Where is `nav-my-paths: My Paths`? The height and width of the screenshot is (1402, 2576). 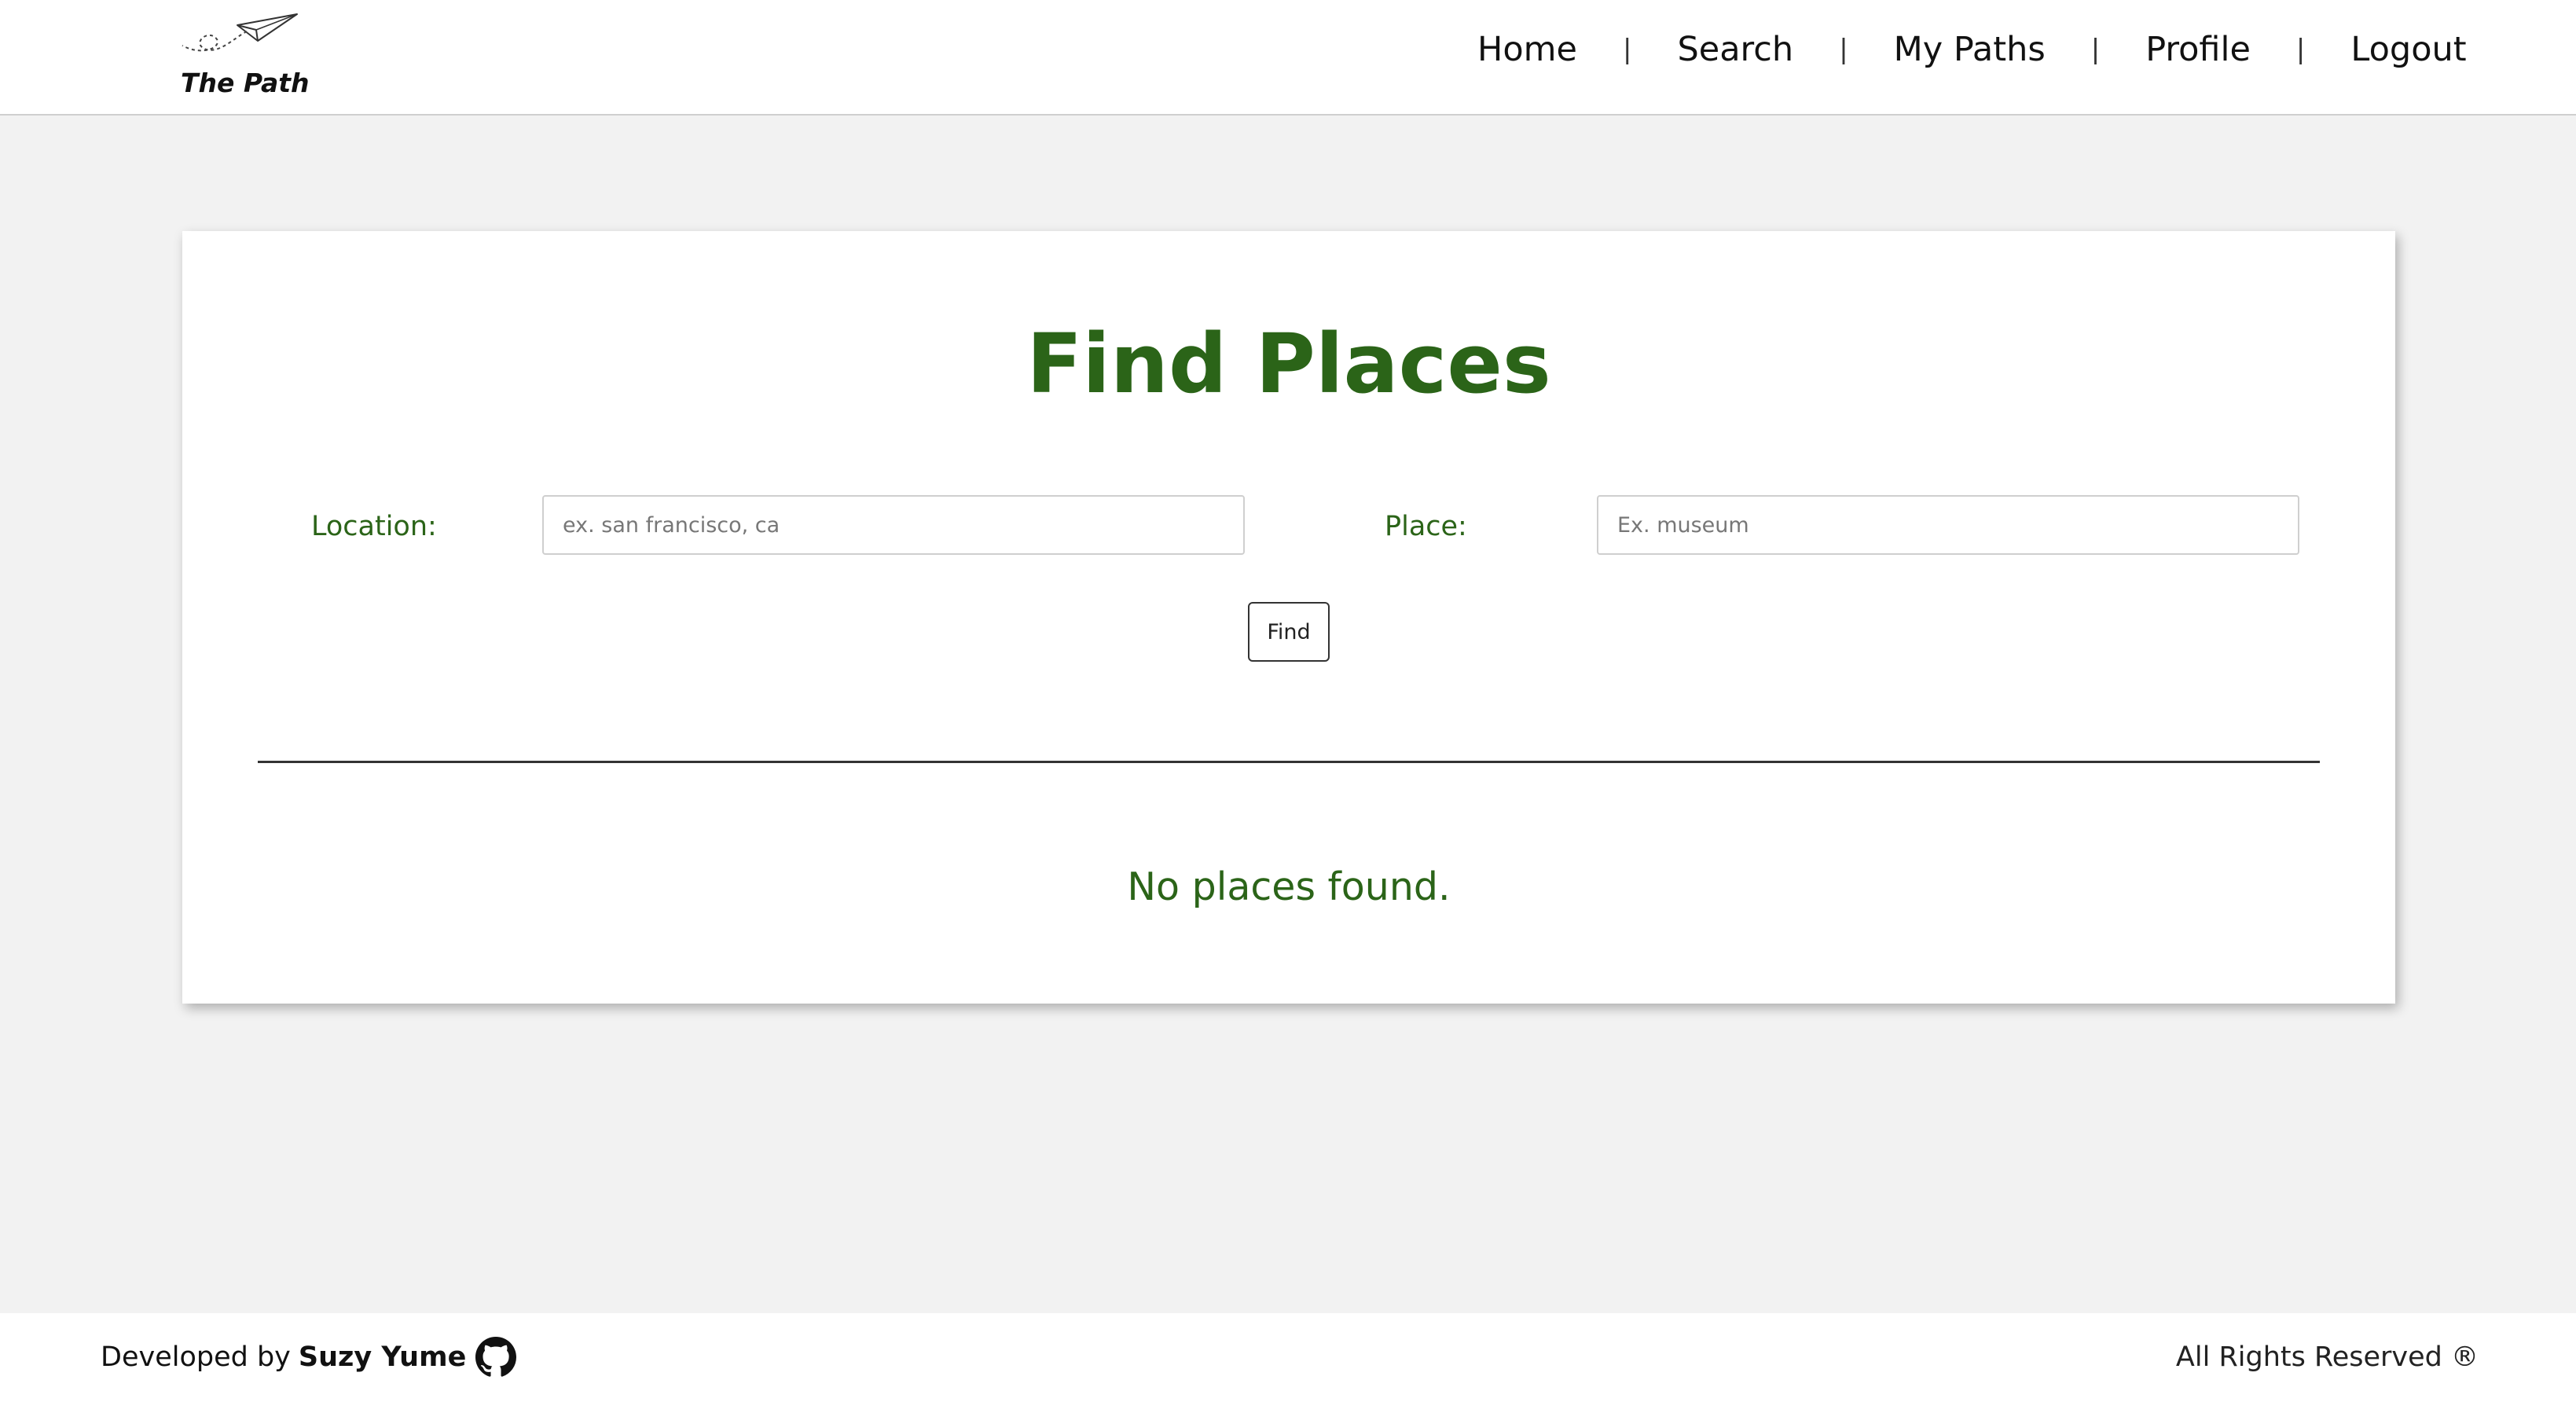
nav-my-paths: My Paths is located at coordinates (1970, 49).